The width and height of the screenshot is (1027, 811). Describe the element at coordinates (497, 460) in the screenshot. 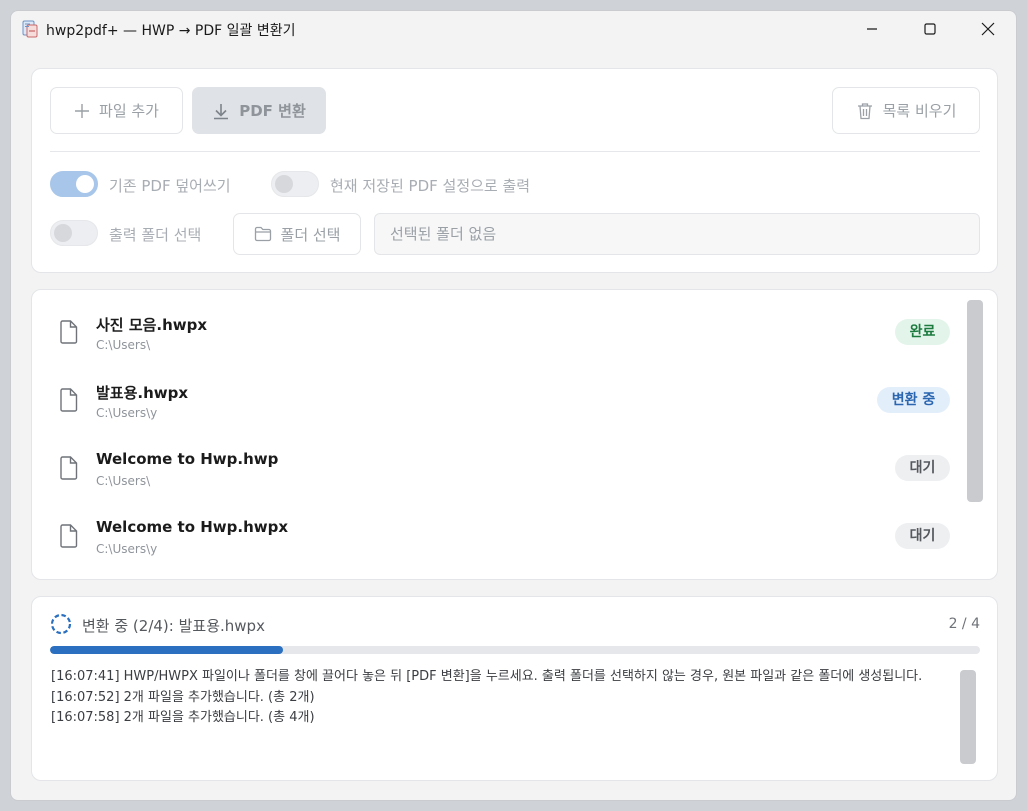

I see `list-item: Welcome to Hwp.hwp C:\Users\ 대기` at that location.